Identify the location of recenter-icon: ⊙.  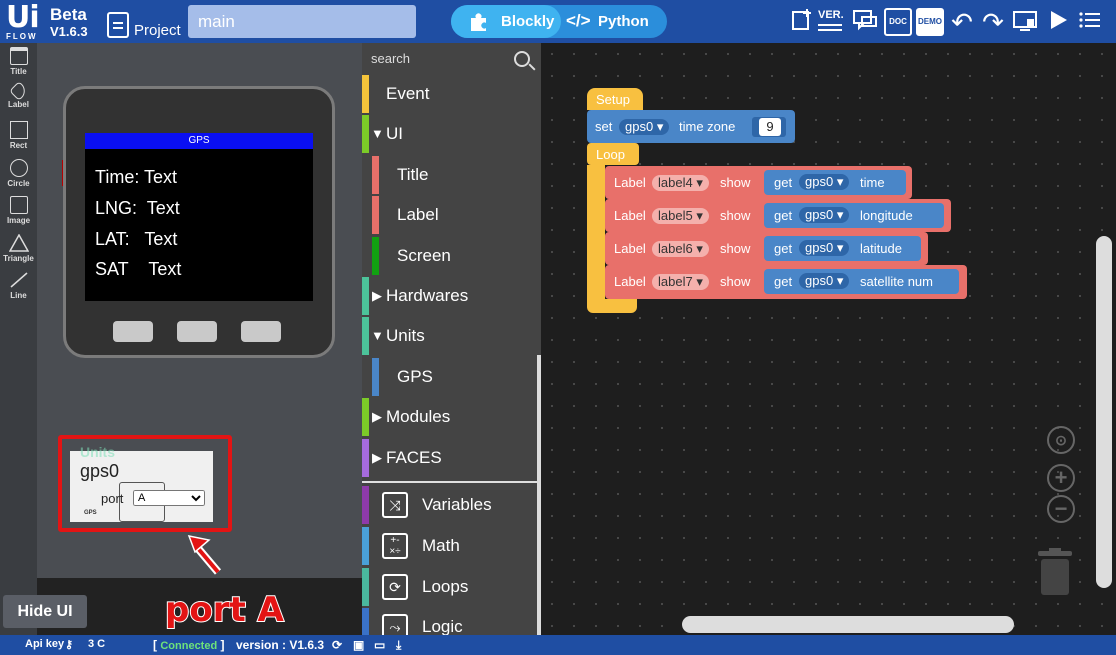
(1061, 440).